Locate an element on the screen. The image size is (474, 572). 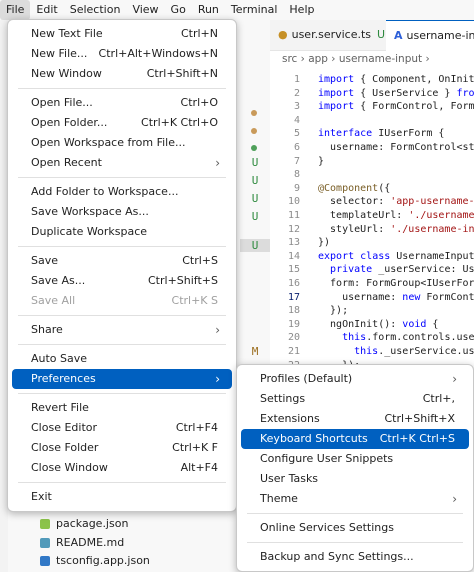
tab-user-service: ● user.service.ts U is located at coordinates (329, 35).